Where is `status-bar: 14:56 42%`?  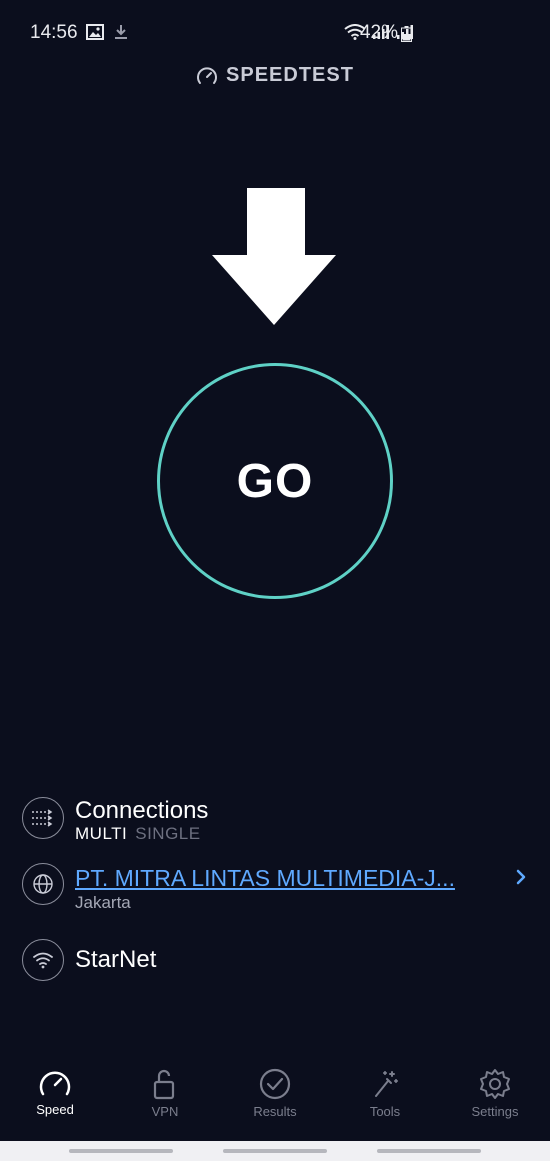 status-bar: 14:56 42% is located at coordinates (275, 33).